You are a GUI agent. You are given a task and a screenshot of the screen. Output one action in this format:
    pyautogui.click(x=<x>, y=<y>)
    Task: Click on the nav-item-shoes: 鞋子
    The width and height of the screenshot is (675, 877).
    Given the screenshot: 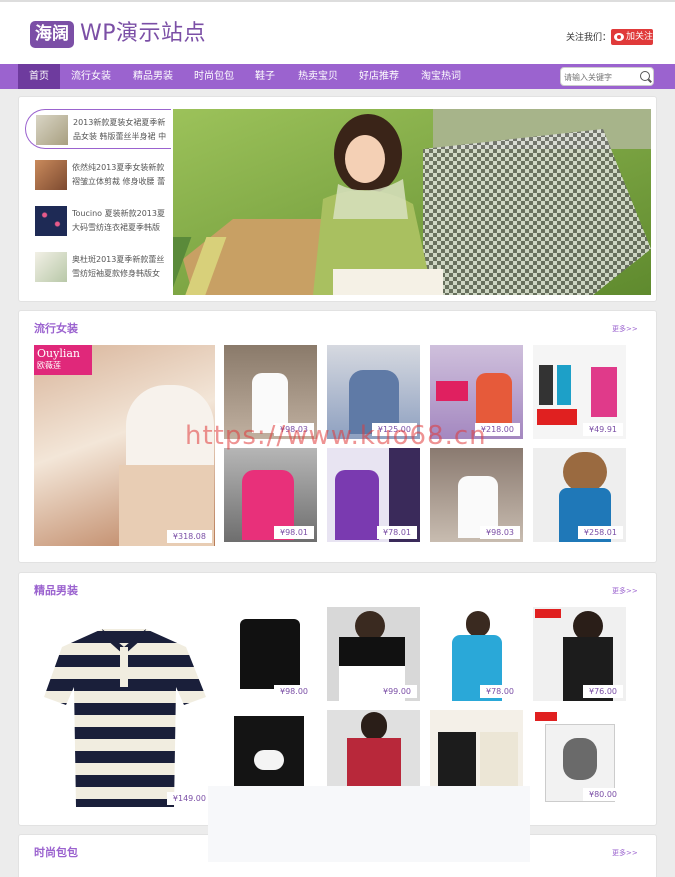 What is the action you would take?
    pyautogui.click(x=265, y=76)
    